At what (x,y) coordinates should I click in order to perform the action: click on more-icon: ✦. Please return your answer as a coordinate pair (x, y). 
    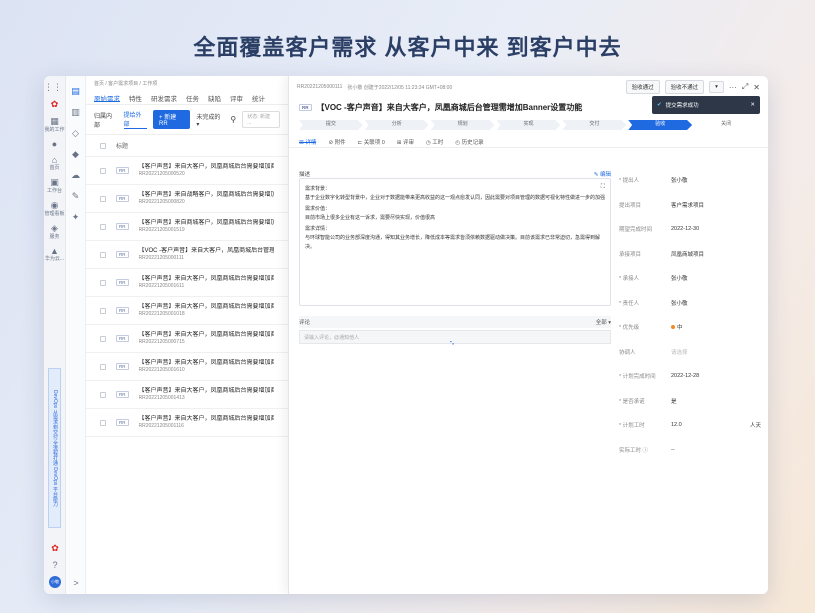
    Looking at the image, I should click on (75, 217).